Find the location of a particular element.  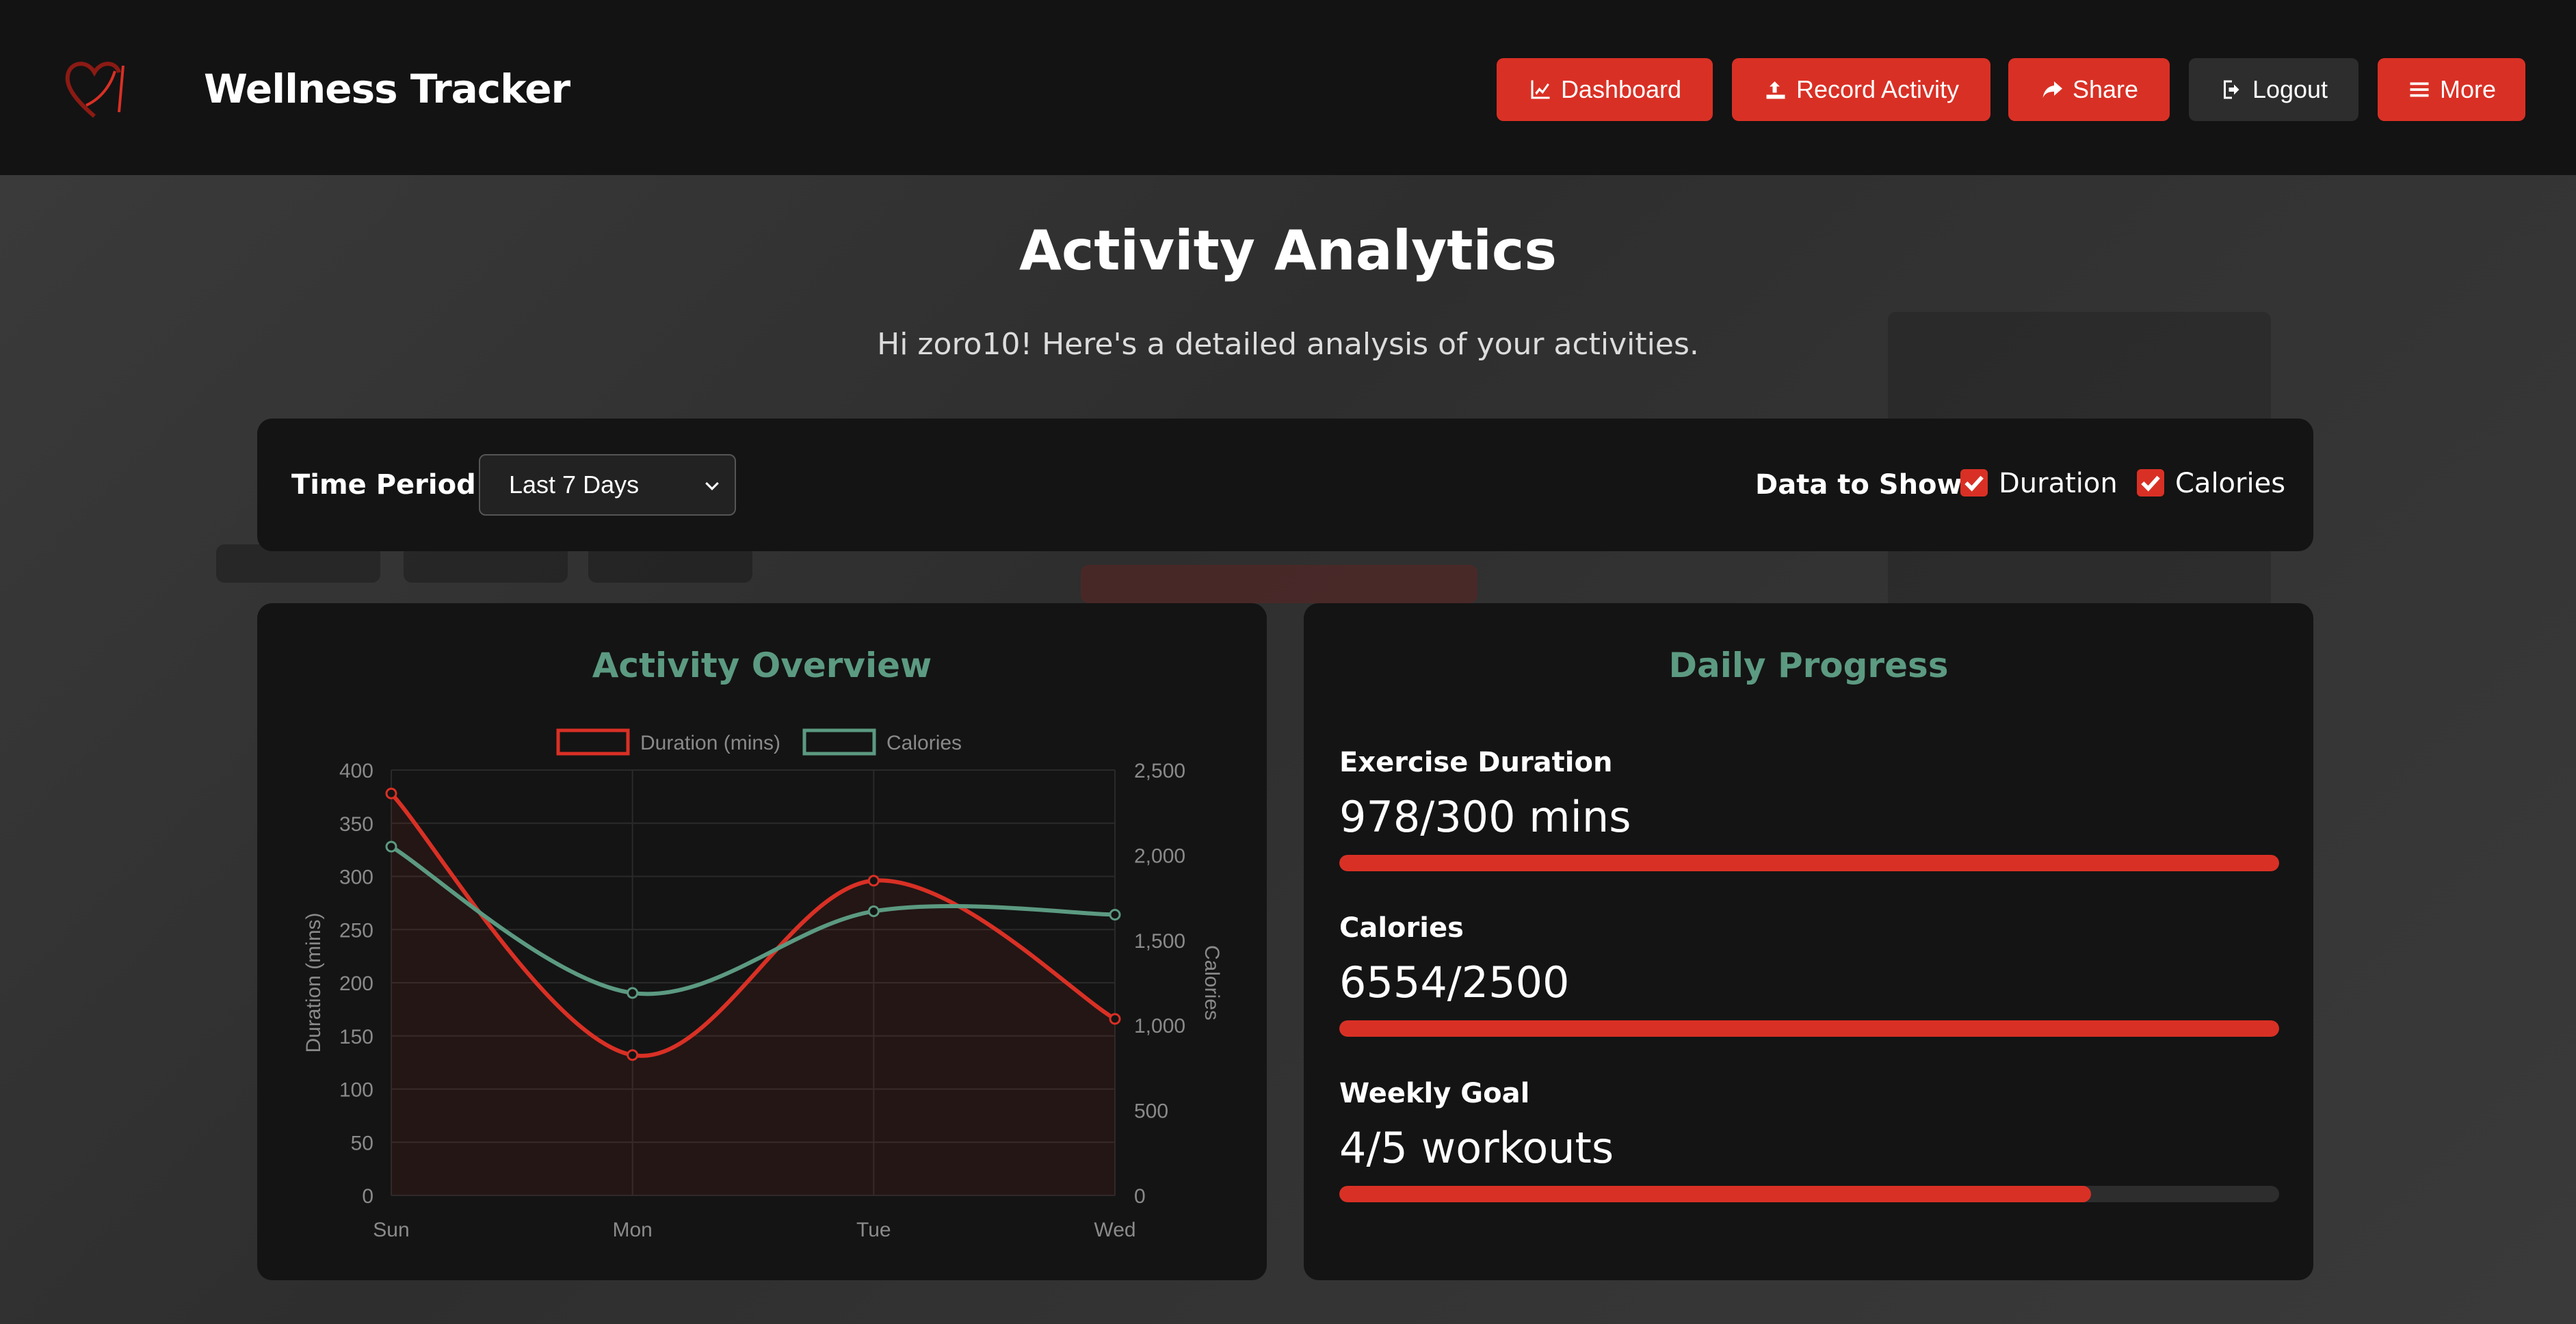

calories-progress-label: Calories is located at coordinates (1401, 928).